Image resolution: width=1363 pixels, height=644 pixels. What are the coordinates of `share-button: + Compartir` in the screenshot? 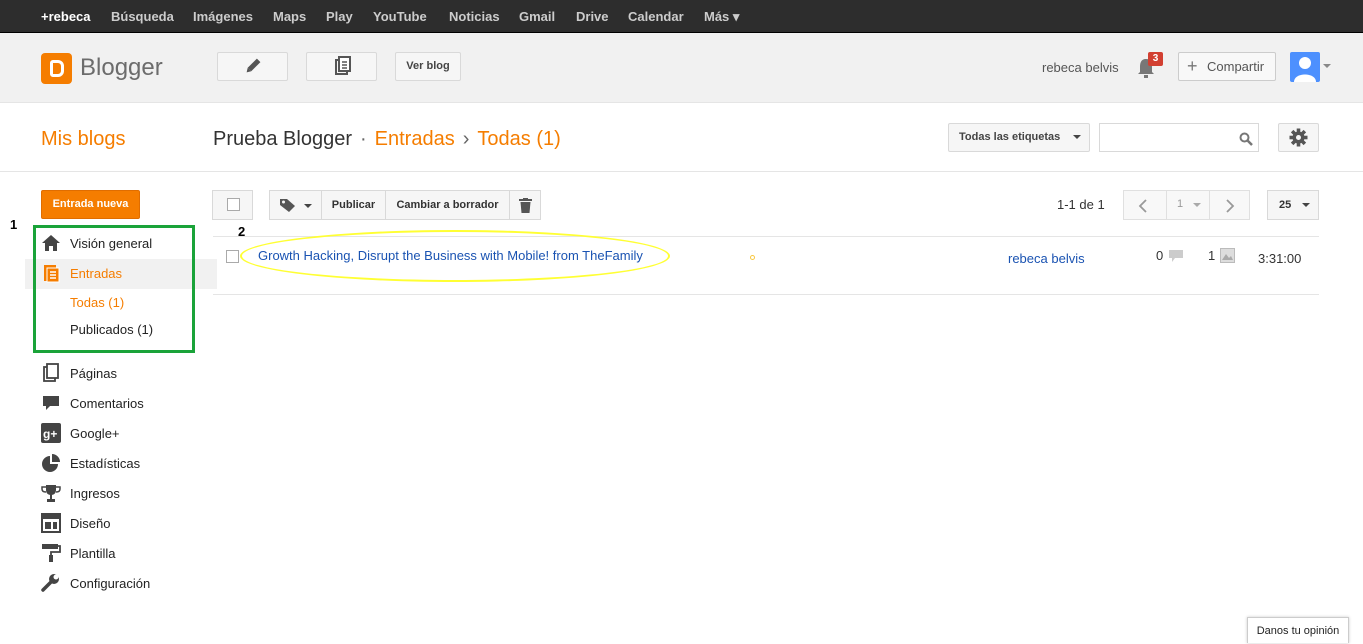 It's located at (1227, 66).